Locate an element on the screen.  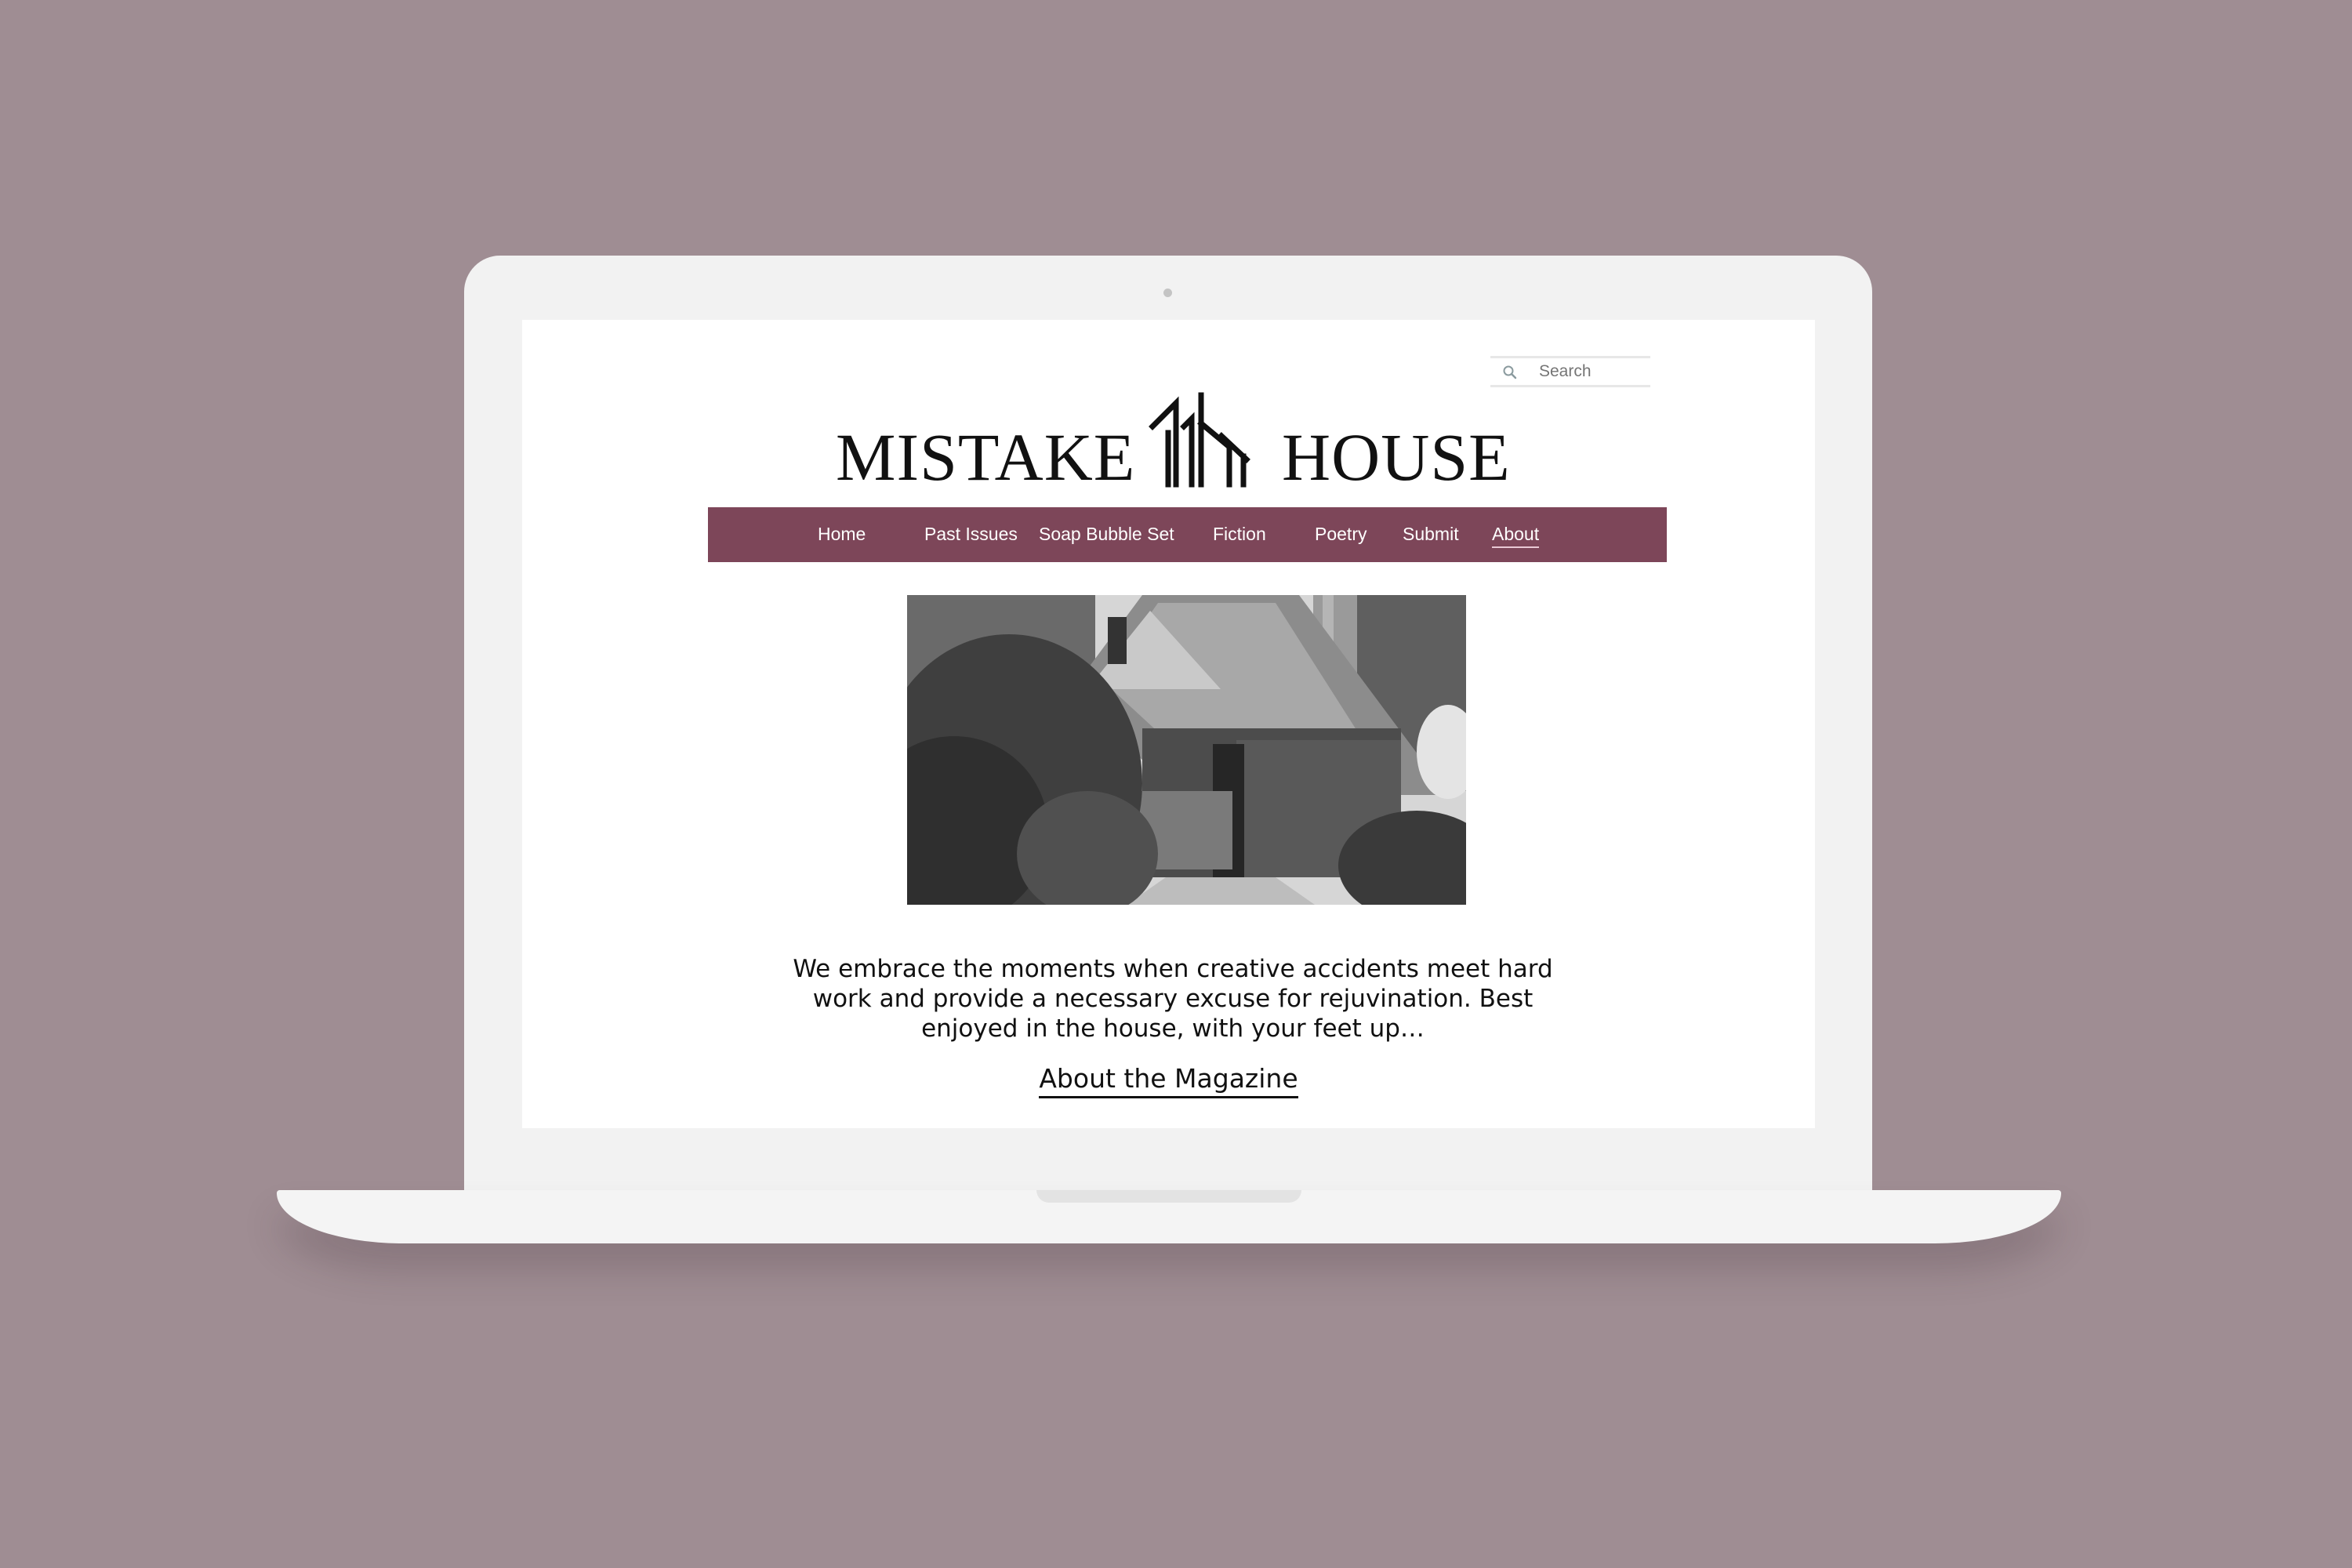
nav-item-about: About is located at coordinates (1516, 534).